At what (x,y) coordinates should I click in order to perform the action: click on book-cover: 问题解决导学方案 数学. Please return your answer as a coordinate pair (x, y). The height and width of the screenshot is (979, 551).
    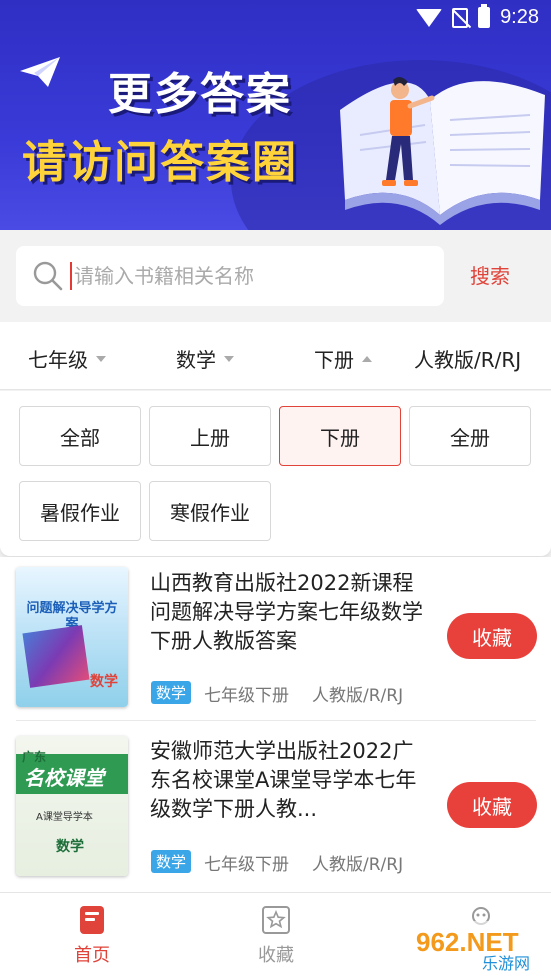
    Looking at the image, I should click on (72, 637).